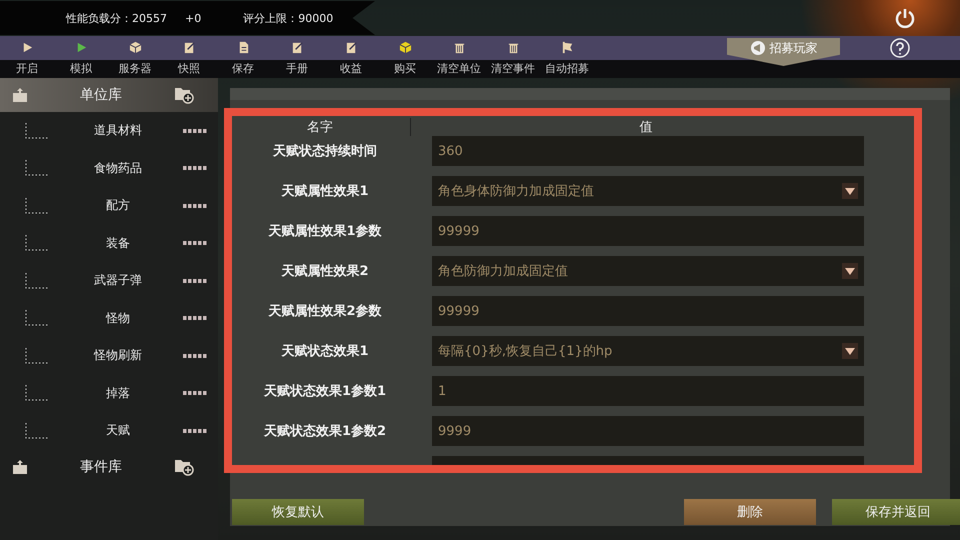 The width and height of the screenshot is (960, 540). What do you see at coordinates (905, 18) in the screenshot?
I see `power-icon` at bounding box center [905, 18].